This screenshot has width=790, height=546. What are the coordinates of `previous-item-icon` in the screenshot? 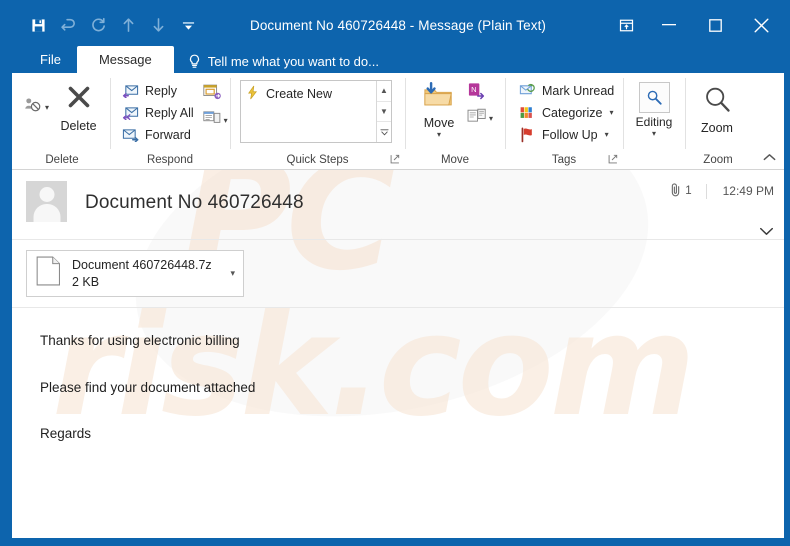 It's located at (128, 25).